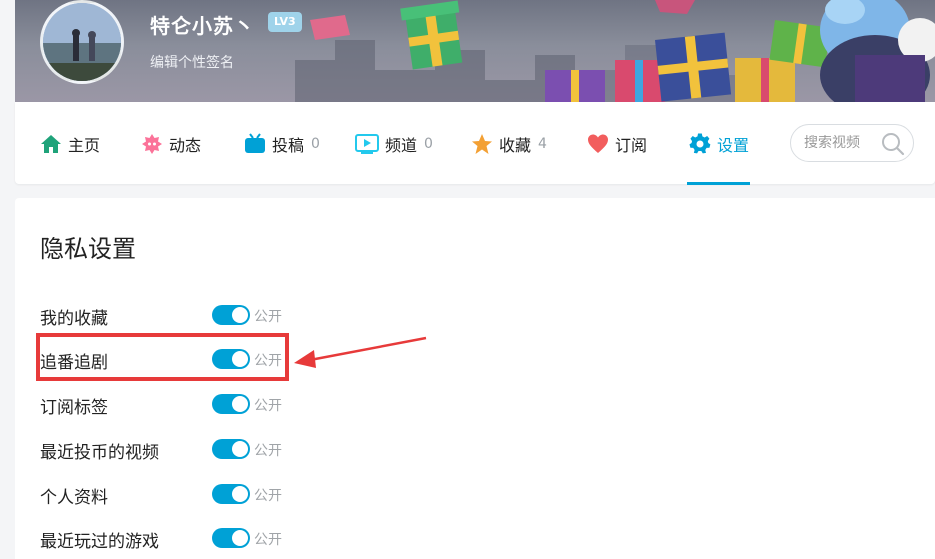  I want to click on tab-favorites-count: 4, so click(542, 144).